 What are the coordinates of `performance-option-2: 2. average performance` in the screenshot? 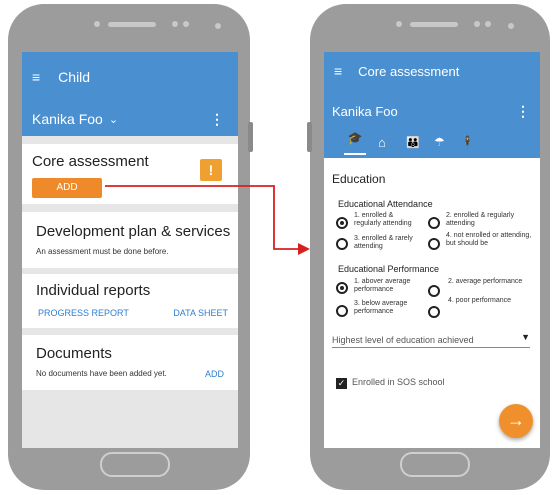 It's located at (485, 281).